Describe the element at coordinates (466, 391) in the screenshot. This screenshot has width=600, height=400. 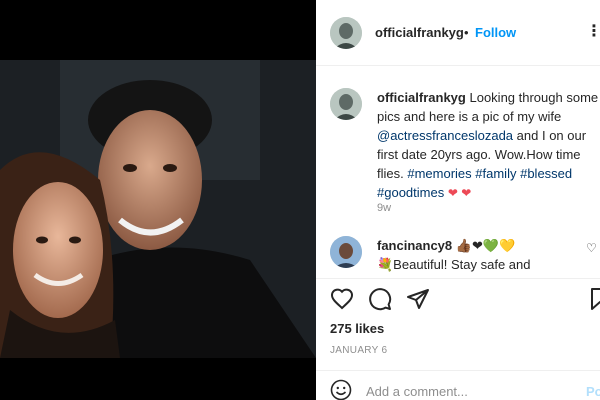
I see `add-comment-input` at that location.